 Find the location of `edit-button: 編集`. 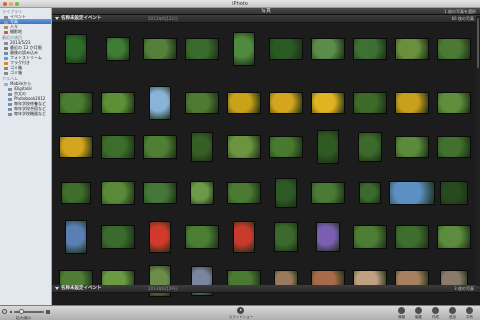

edit-button: 編集 is located at coordinates (418, 313).